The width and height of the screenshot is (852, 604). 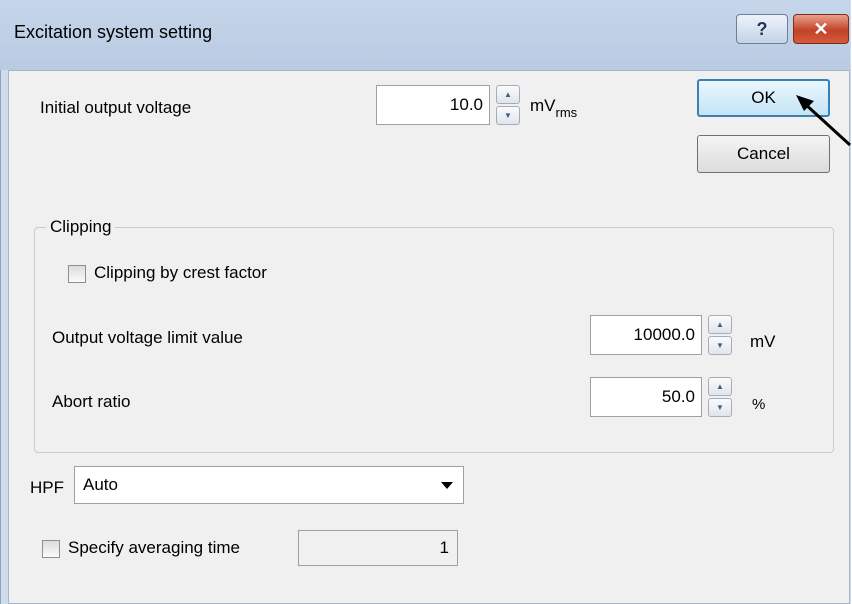 What do you see at coordinates (147, 337) in the screenshot?
I see `output-limit-label: Output voltage limit value` at bounding box center [147, 337].